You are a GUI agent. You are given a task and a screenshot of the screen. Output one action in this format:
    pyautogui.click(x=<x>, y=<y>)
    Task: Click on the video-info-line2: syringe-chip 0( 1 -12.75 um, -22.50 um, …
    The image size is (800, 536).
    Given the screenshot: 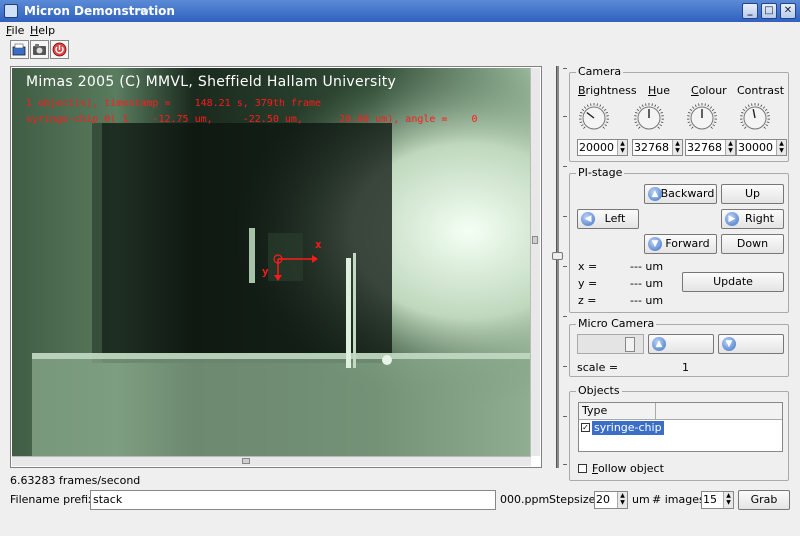 What is the action you would take?
    pyautogui.click(x=252, y=119)
    